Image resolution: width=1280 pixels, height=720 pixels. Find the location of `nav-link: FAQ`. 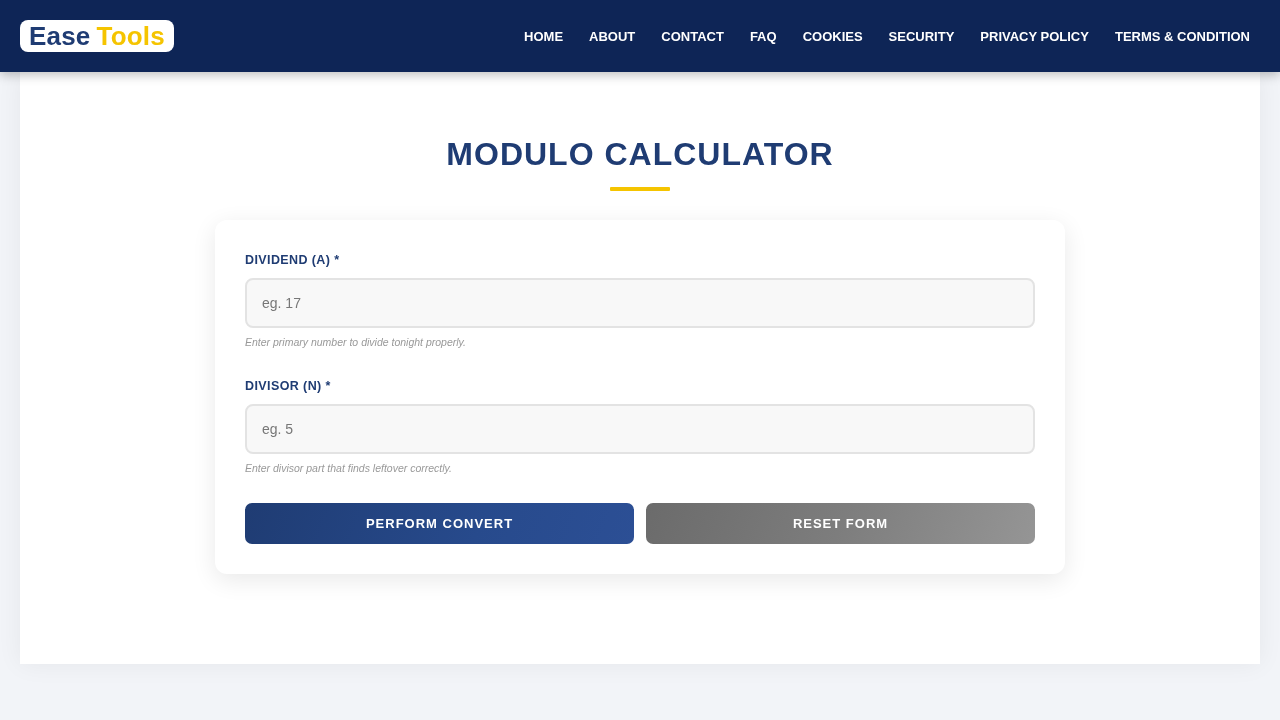

nav-link: FAQ is located at coordinates (763, 36).